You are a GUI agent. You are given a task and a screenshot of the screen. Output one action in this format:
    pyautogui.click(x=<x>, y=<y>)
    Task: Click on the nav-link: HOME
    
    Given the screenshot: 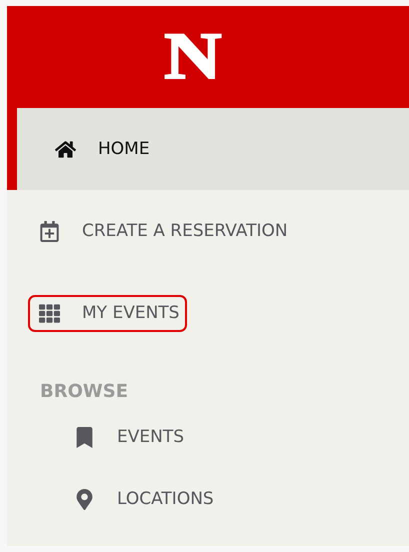 What is the action you would take?
    pyautogui.click(x=101, y=149)
    